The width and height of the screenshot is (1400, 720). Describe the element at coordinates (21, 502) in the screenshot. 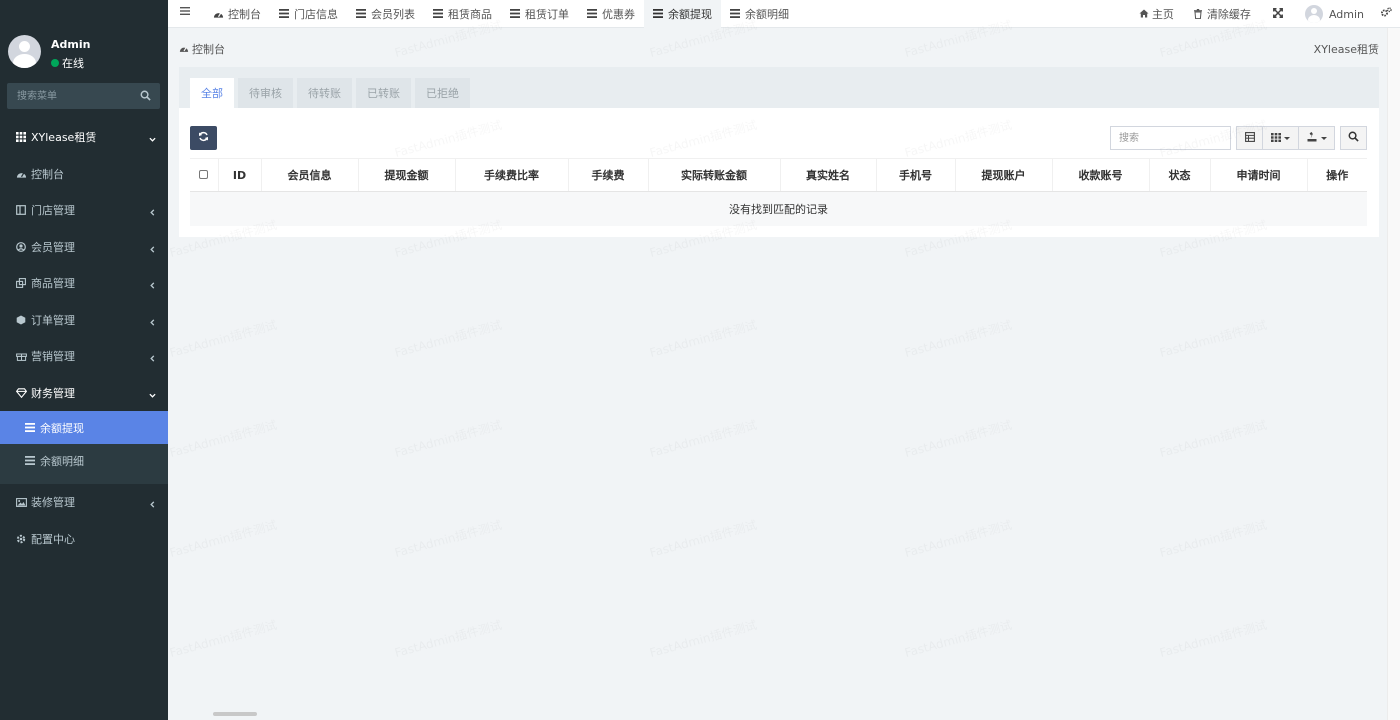

I see `picture-icon` at that location.